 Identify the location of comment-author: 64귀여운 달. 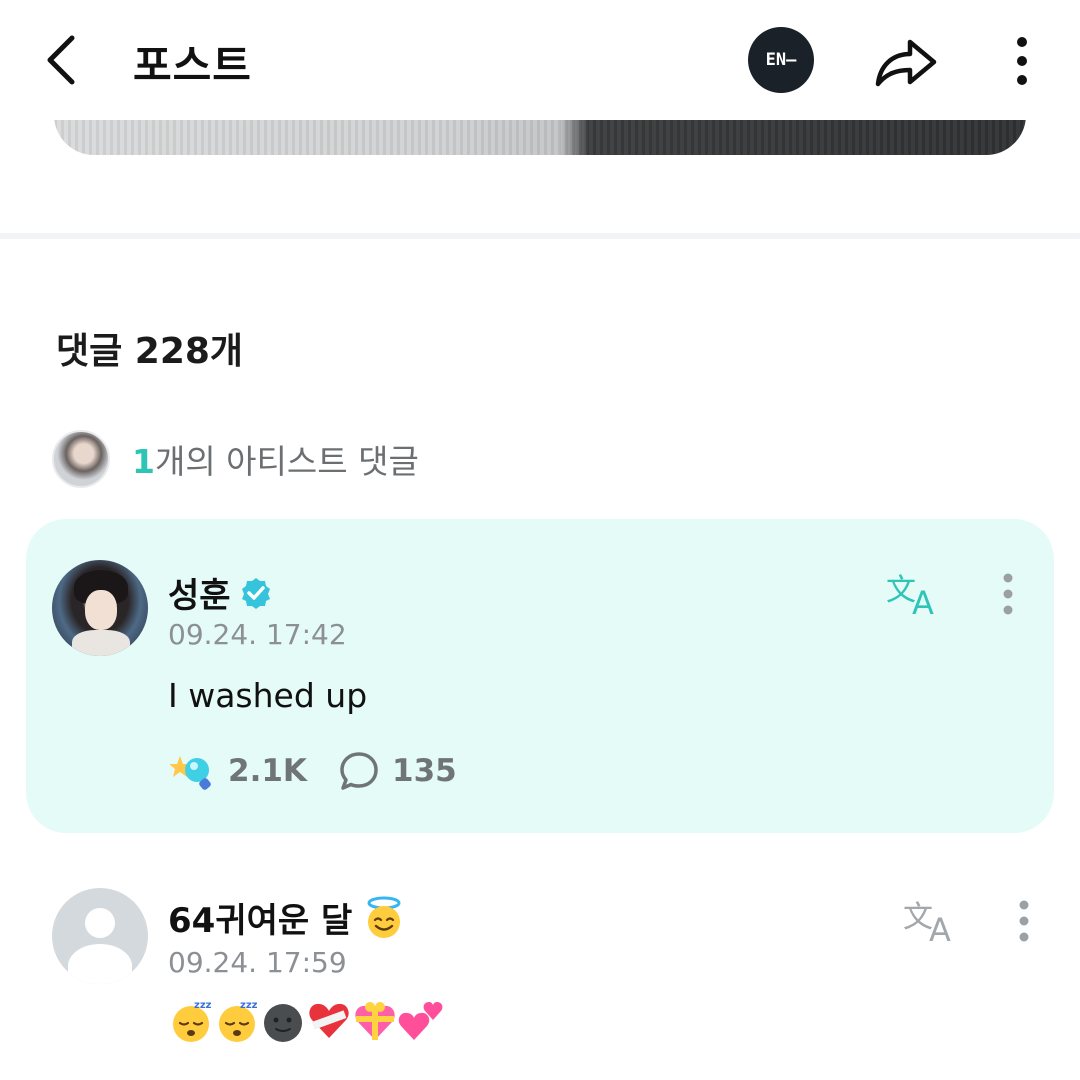
(287, 917).